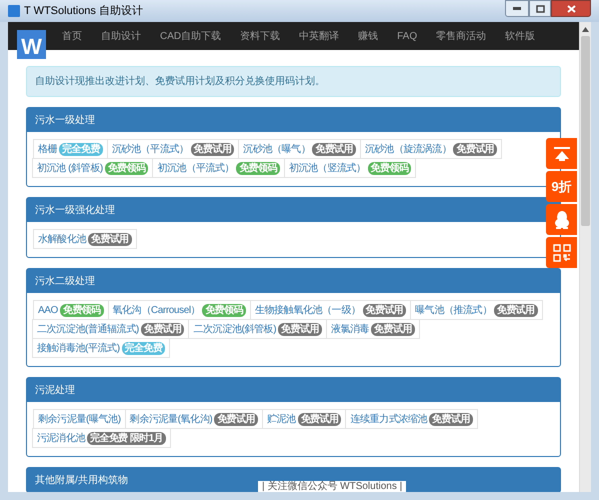 The image size is (599, 500). What do you see at coordinates (14, 11) in the screenshot?
I see `app-icon` at bounding box center [14, 11].